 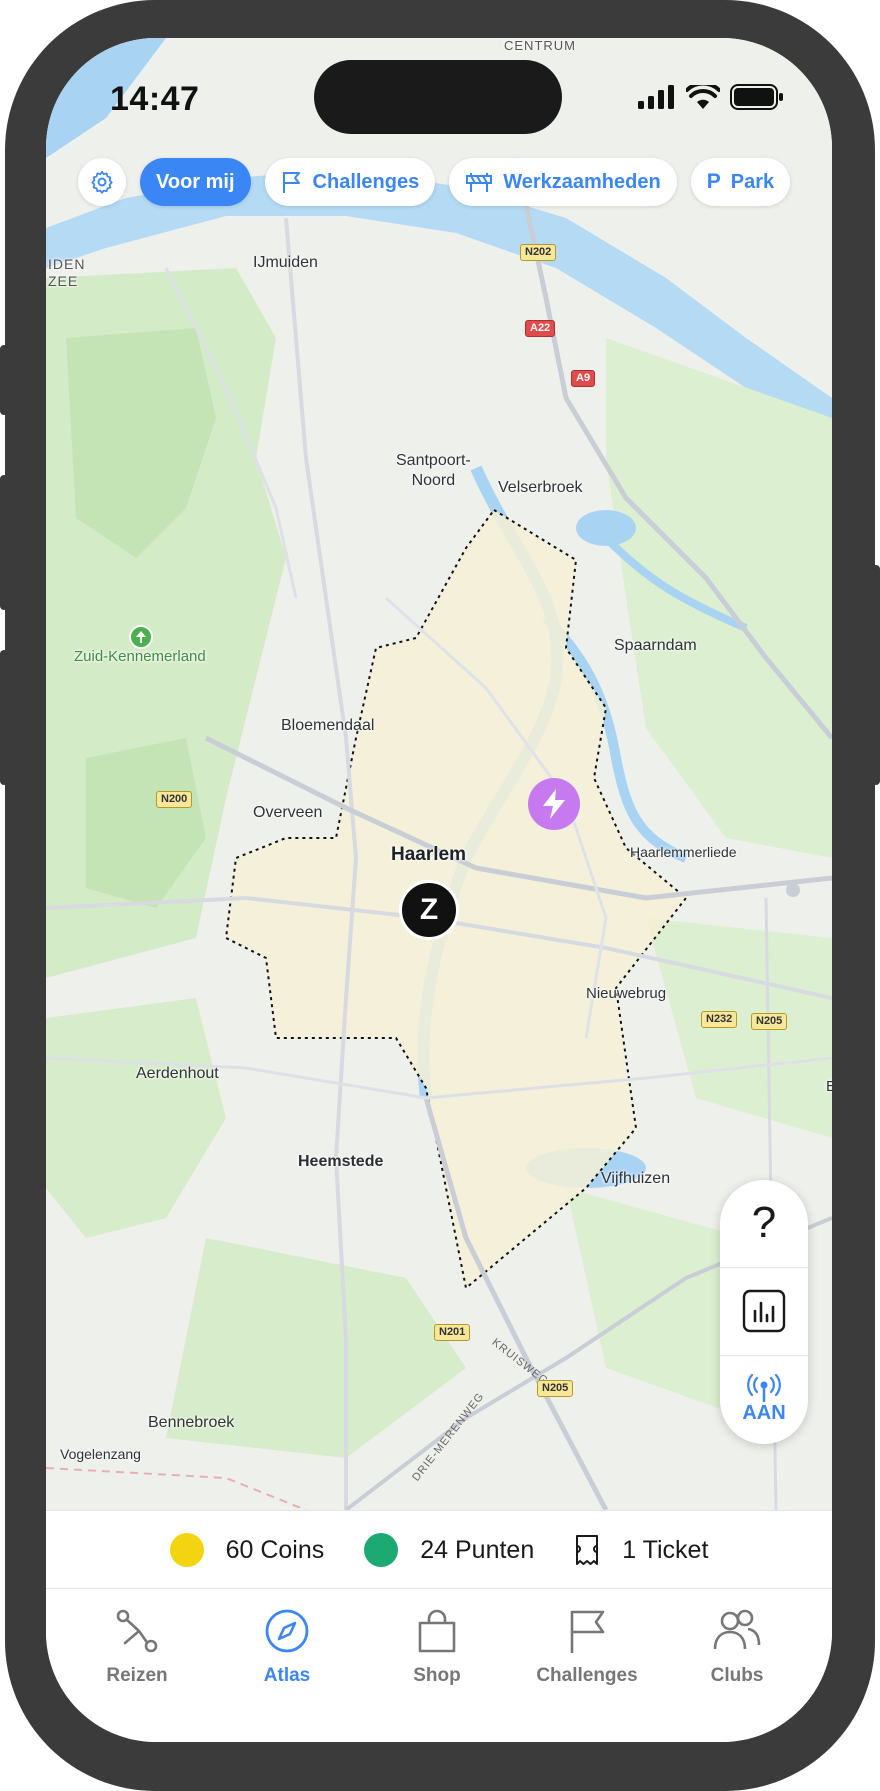 I want to click on label-vogelenzang: Vogelenzang, so click(x=100, y=1454).